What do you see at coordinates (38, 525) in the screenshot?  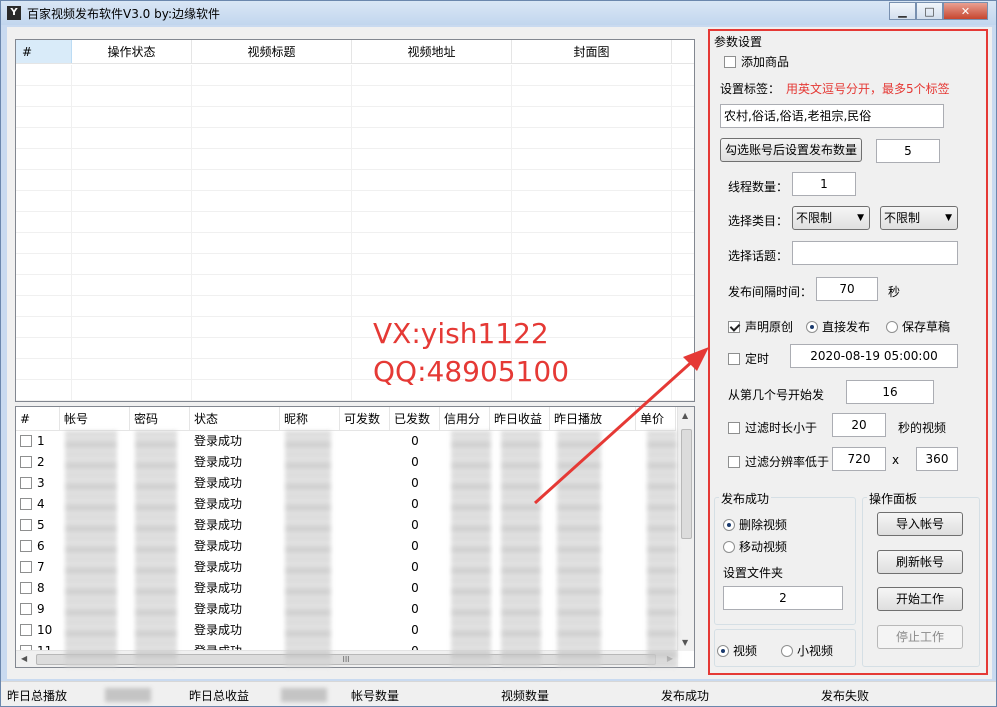 I see `row-index-cell: 5` at bounding box center [38, 525].